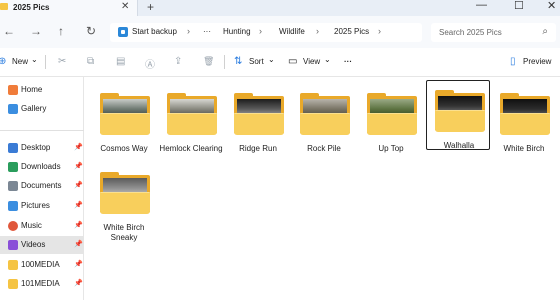 This screenshot has height=300, width=560. What do you see at coordinates (551, 6) in the screenshot?
I see `close-window-button: ✕` at bounding box center [551, 6].